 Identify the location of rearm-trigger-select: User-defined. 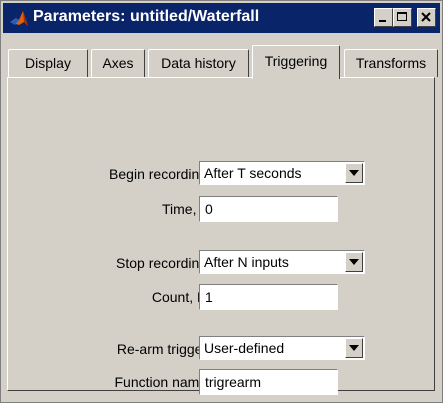
(282, 348).